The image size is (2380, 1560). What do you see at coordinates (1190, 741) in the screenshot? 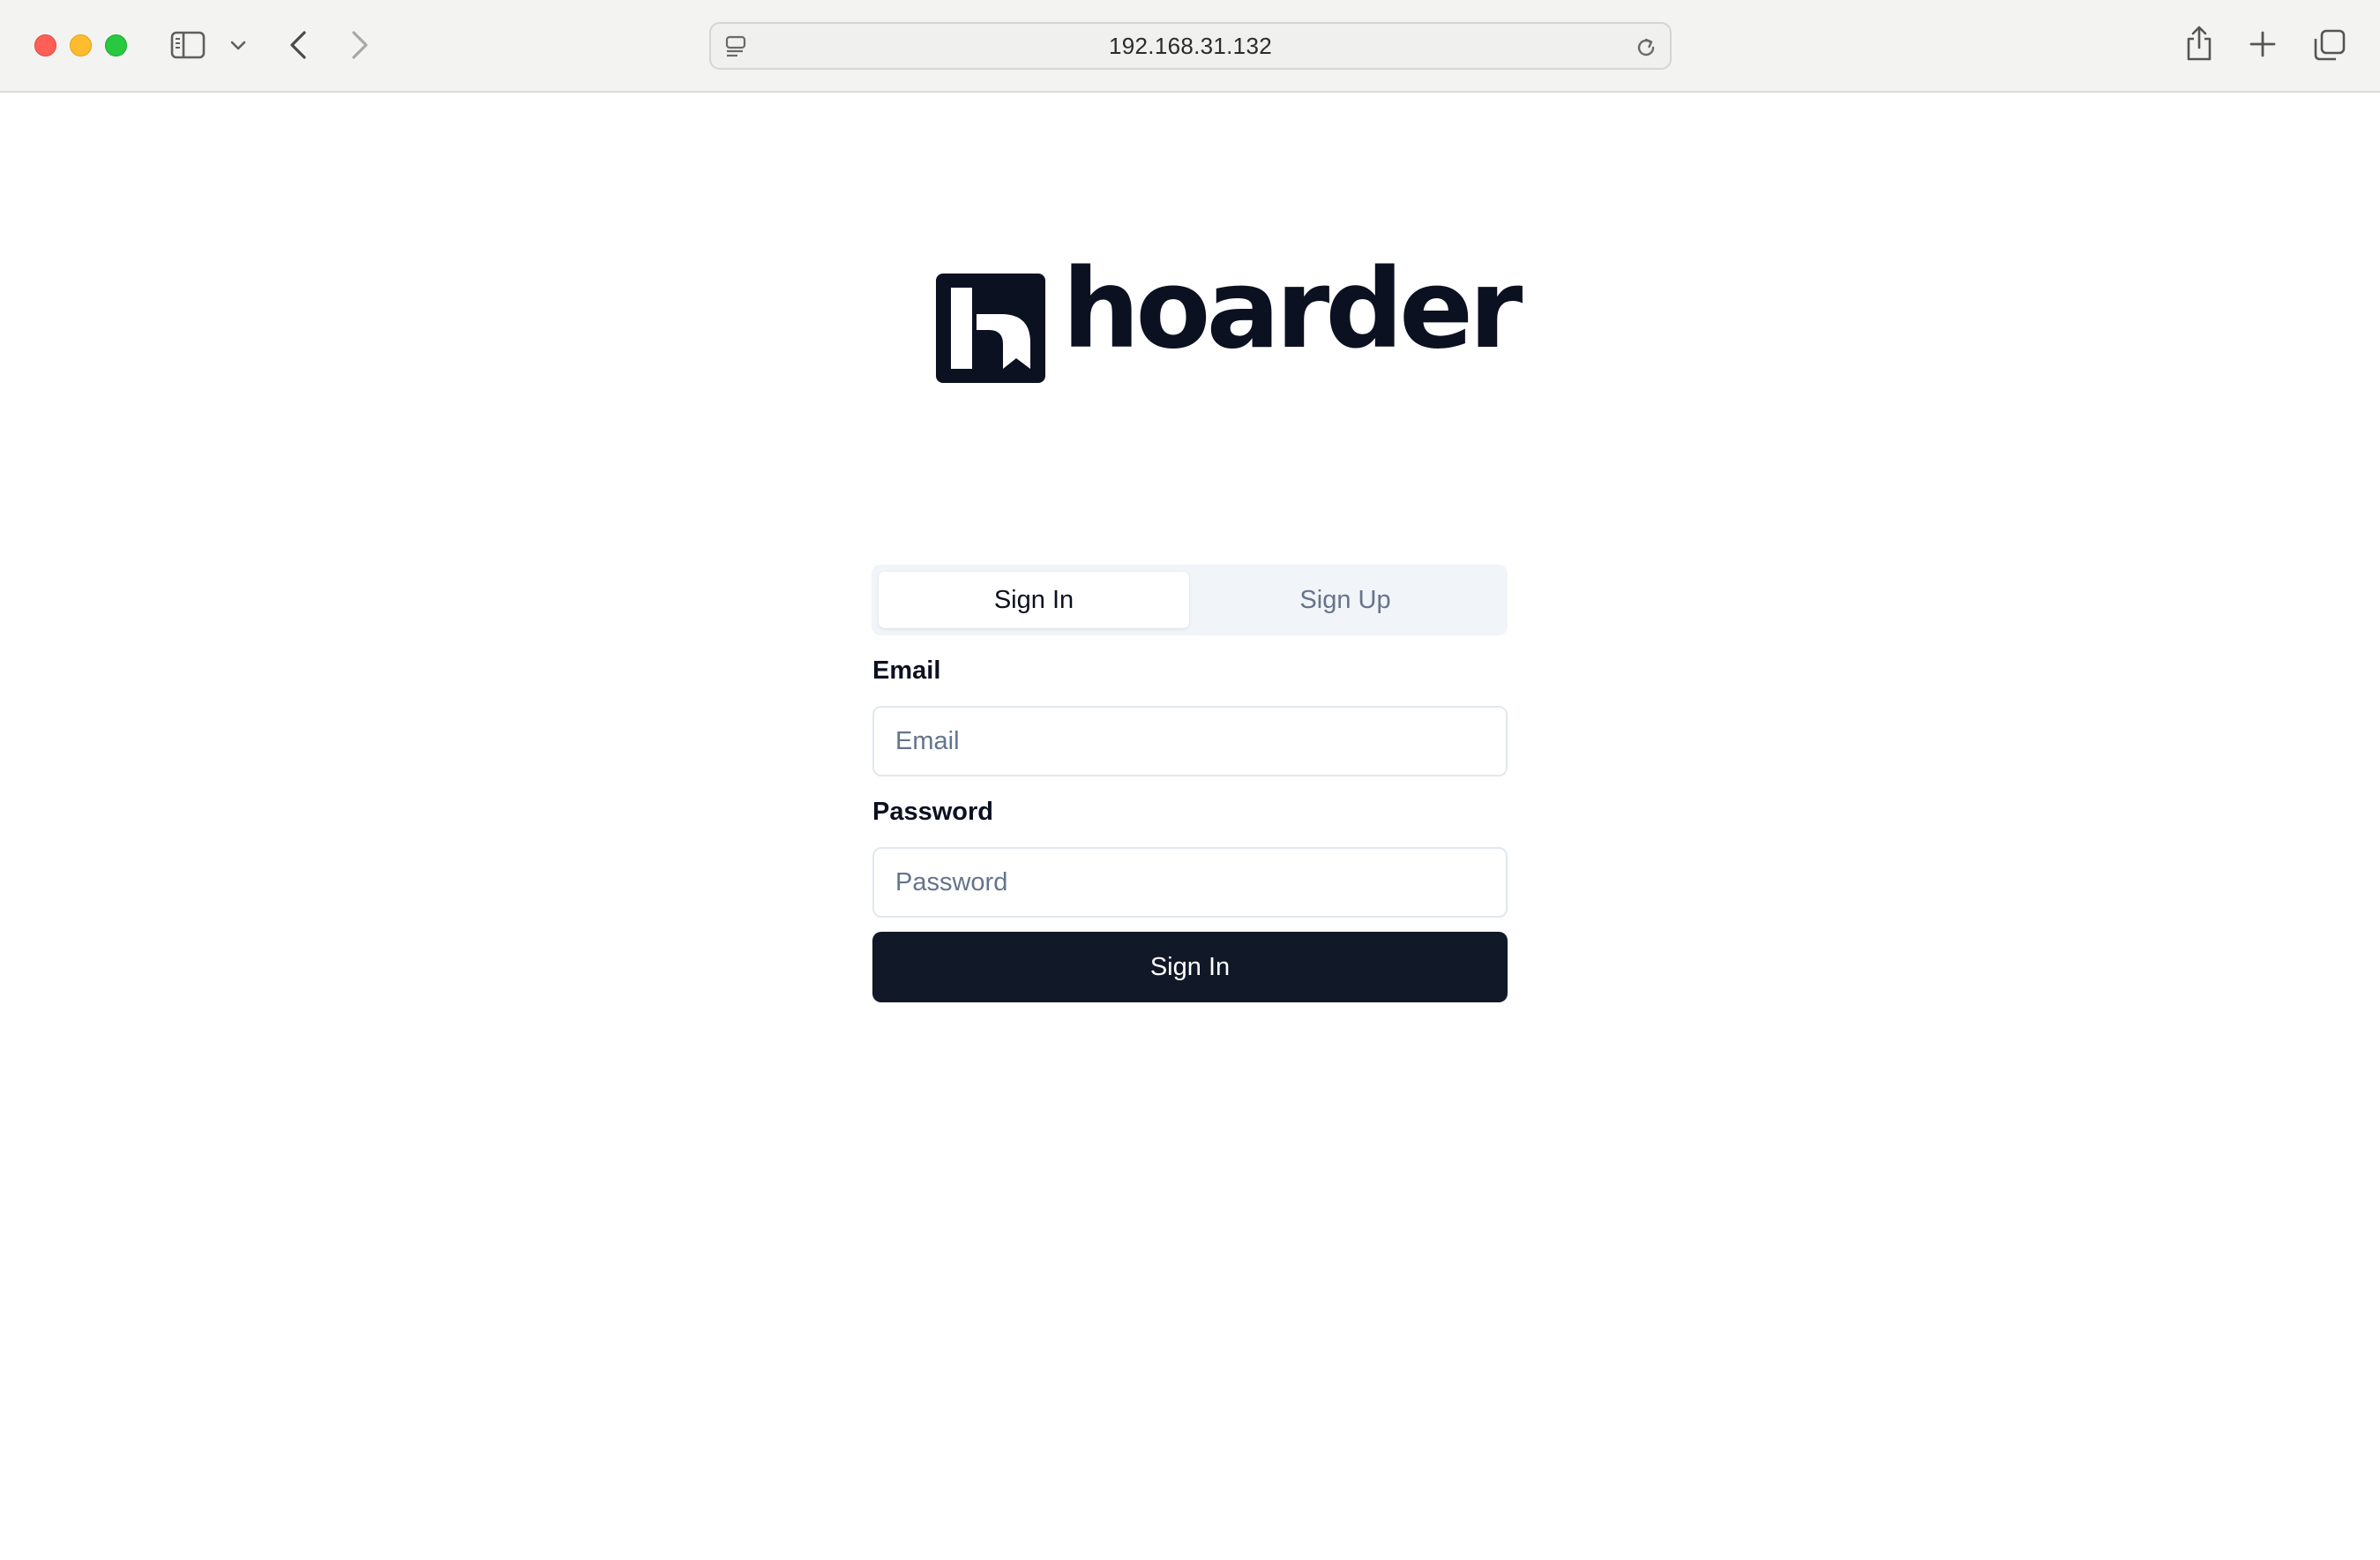
I see `email-field` at bounding box center [1190, 741].